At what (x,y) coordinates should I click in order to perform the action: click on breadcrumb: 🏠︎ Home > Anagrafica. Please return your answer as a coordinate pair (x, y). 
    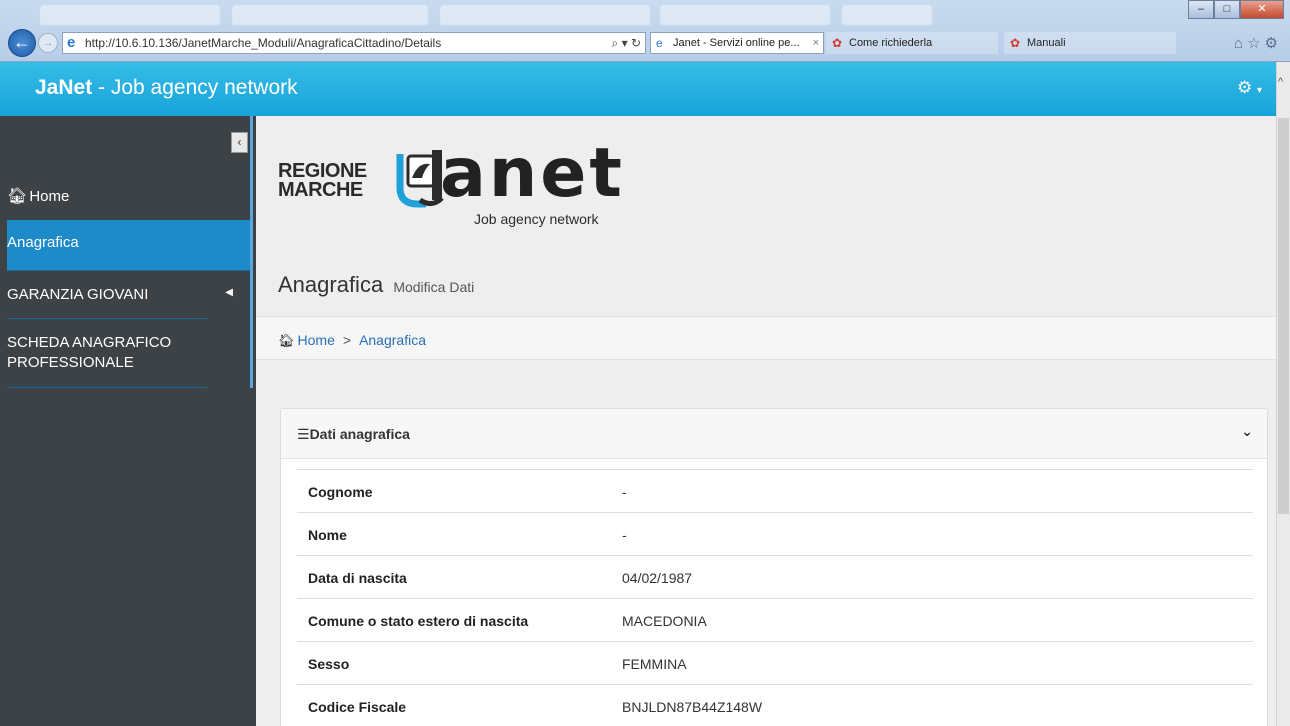
    Looking at the image, I should click on (352, 340).